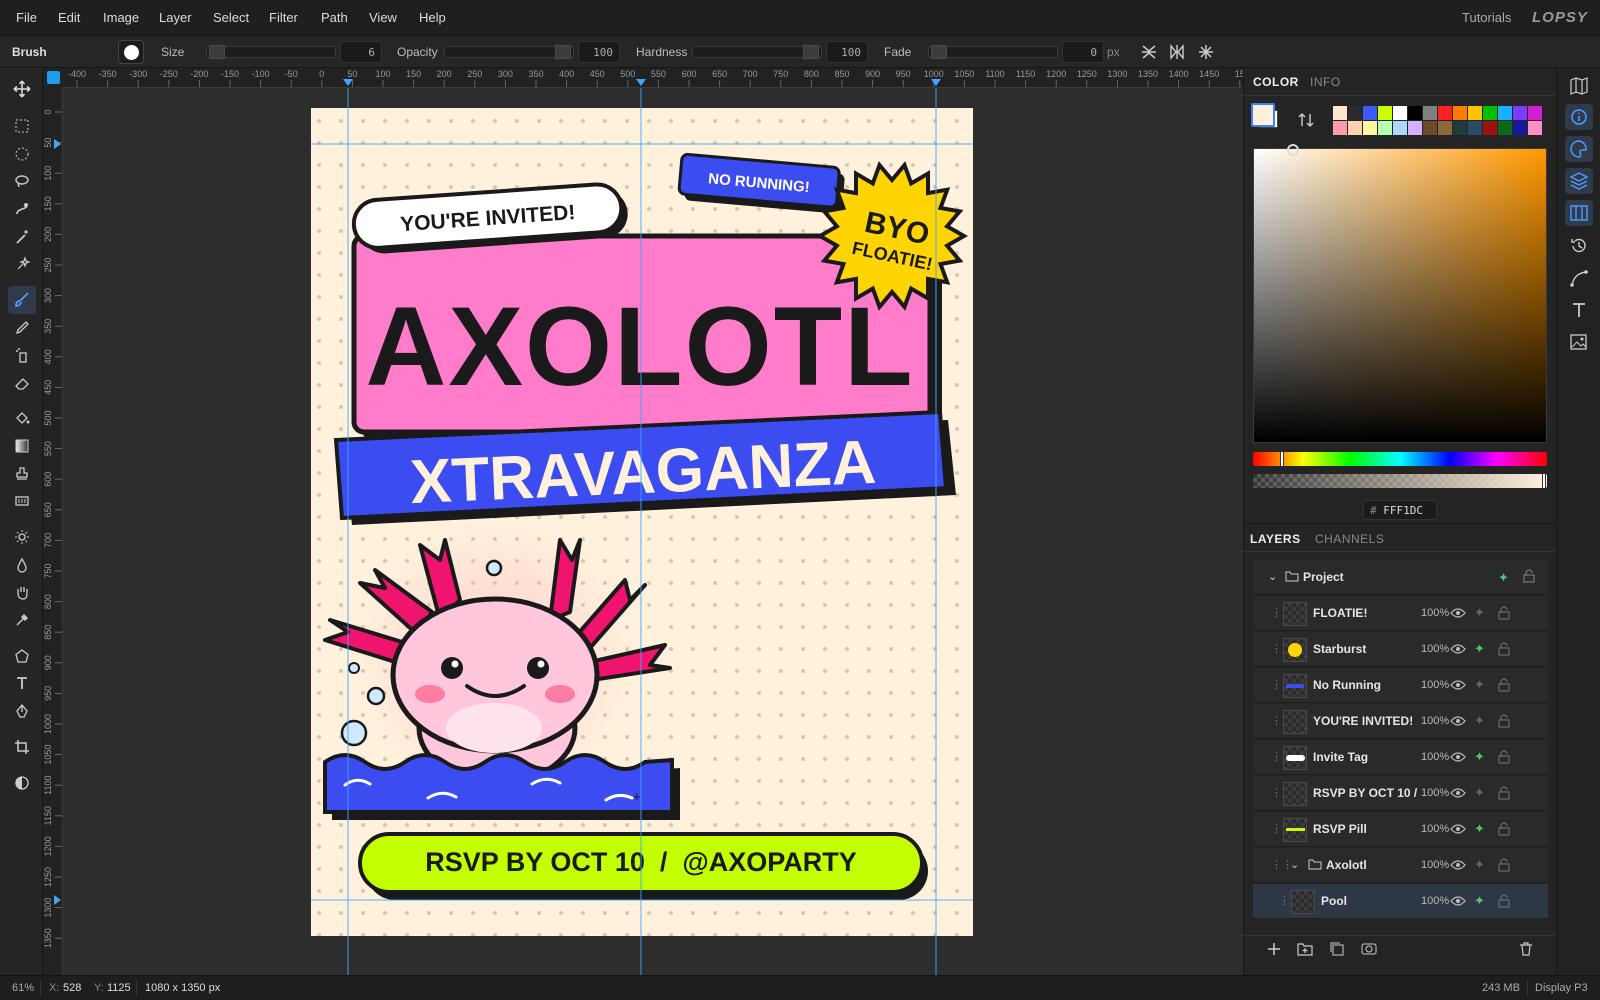  Describe the element at coordinates (1275, 539) in the screenshot. I see `tab-layers: LAYERS` at that location.